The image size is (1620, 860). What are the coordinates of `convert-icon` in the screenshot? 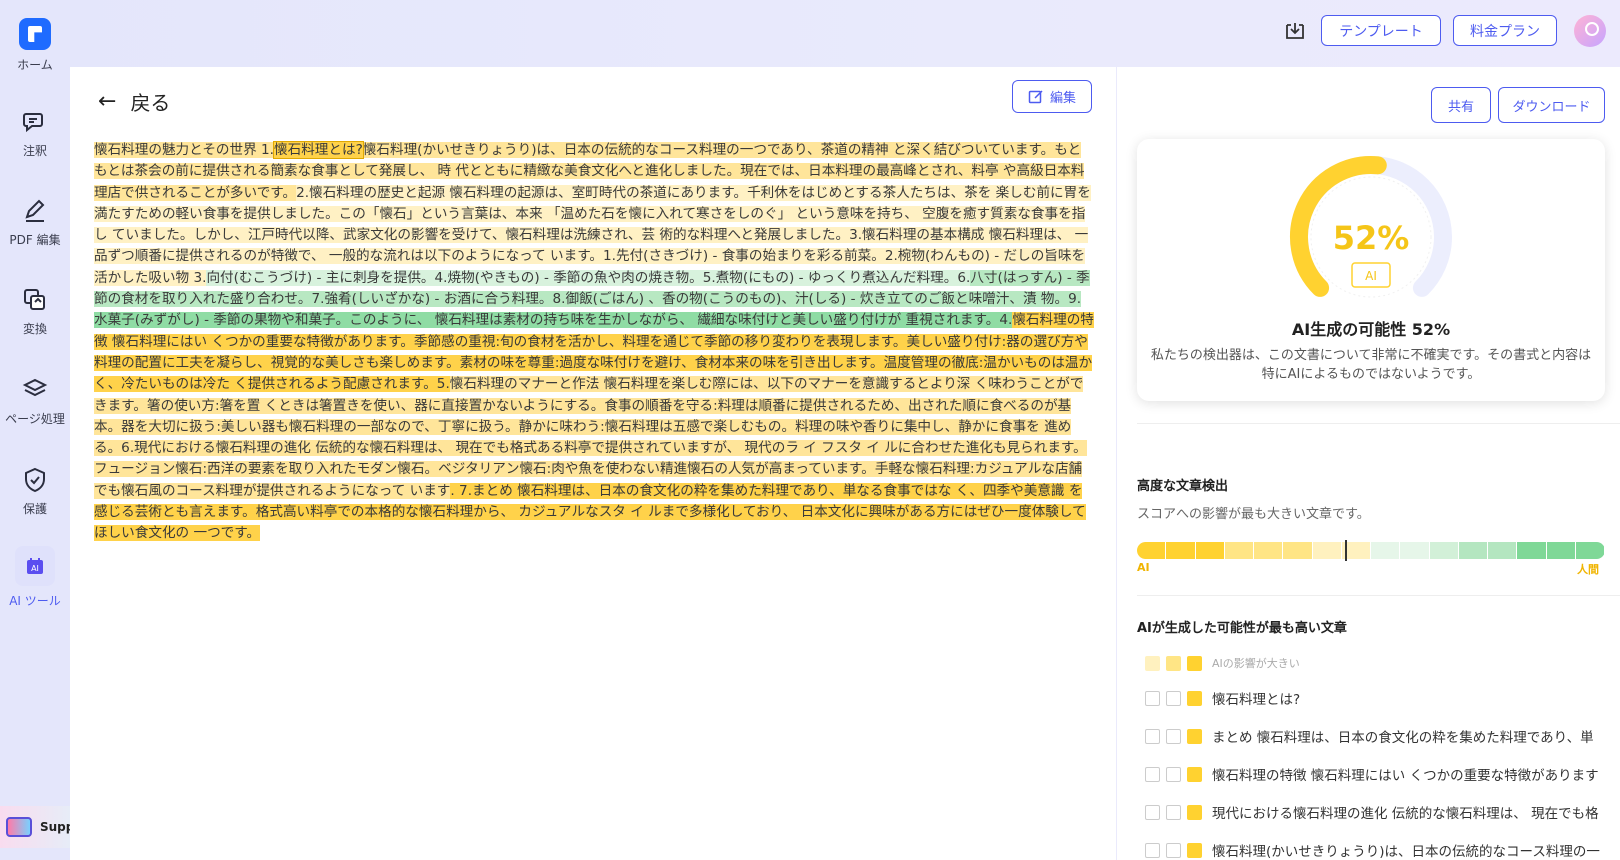 It's located at (34, 299).